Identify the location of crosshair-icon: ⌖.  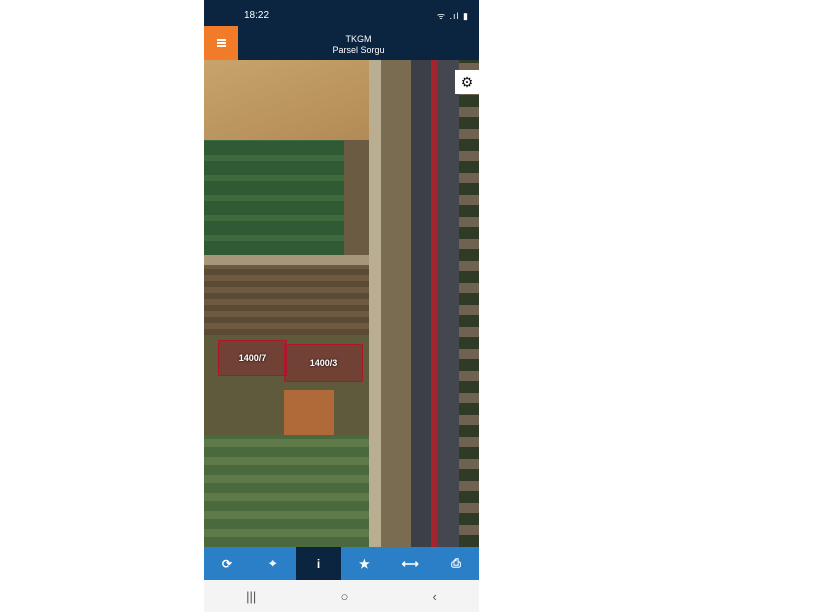
(273, 563).